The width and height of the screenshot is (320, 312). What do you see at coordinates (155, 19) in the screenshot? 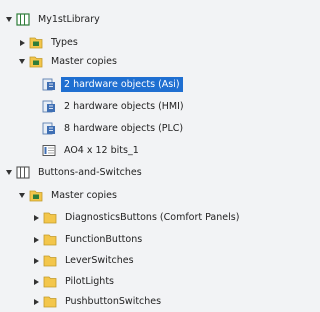
I see `tree-item-my1stlibrary: My1stLibrary` at bounding box center [155, 19].